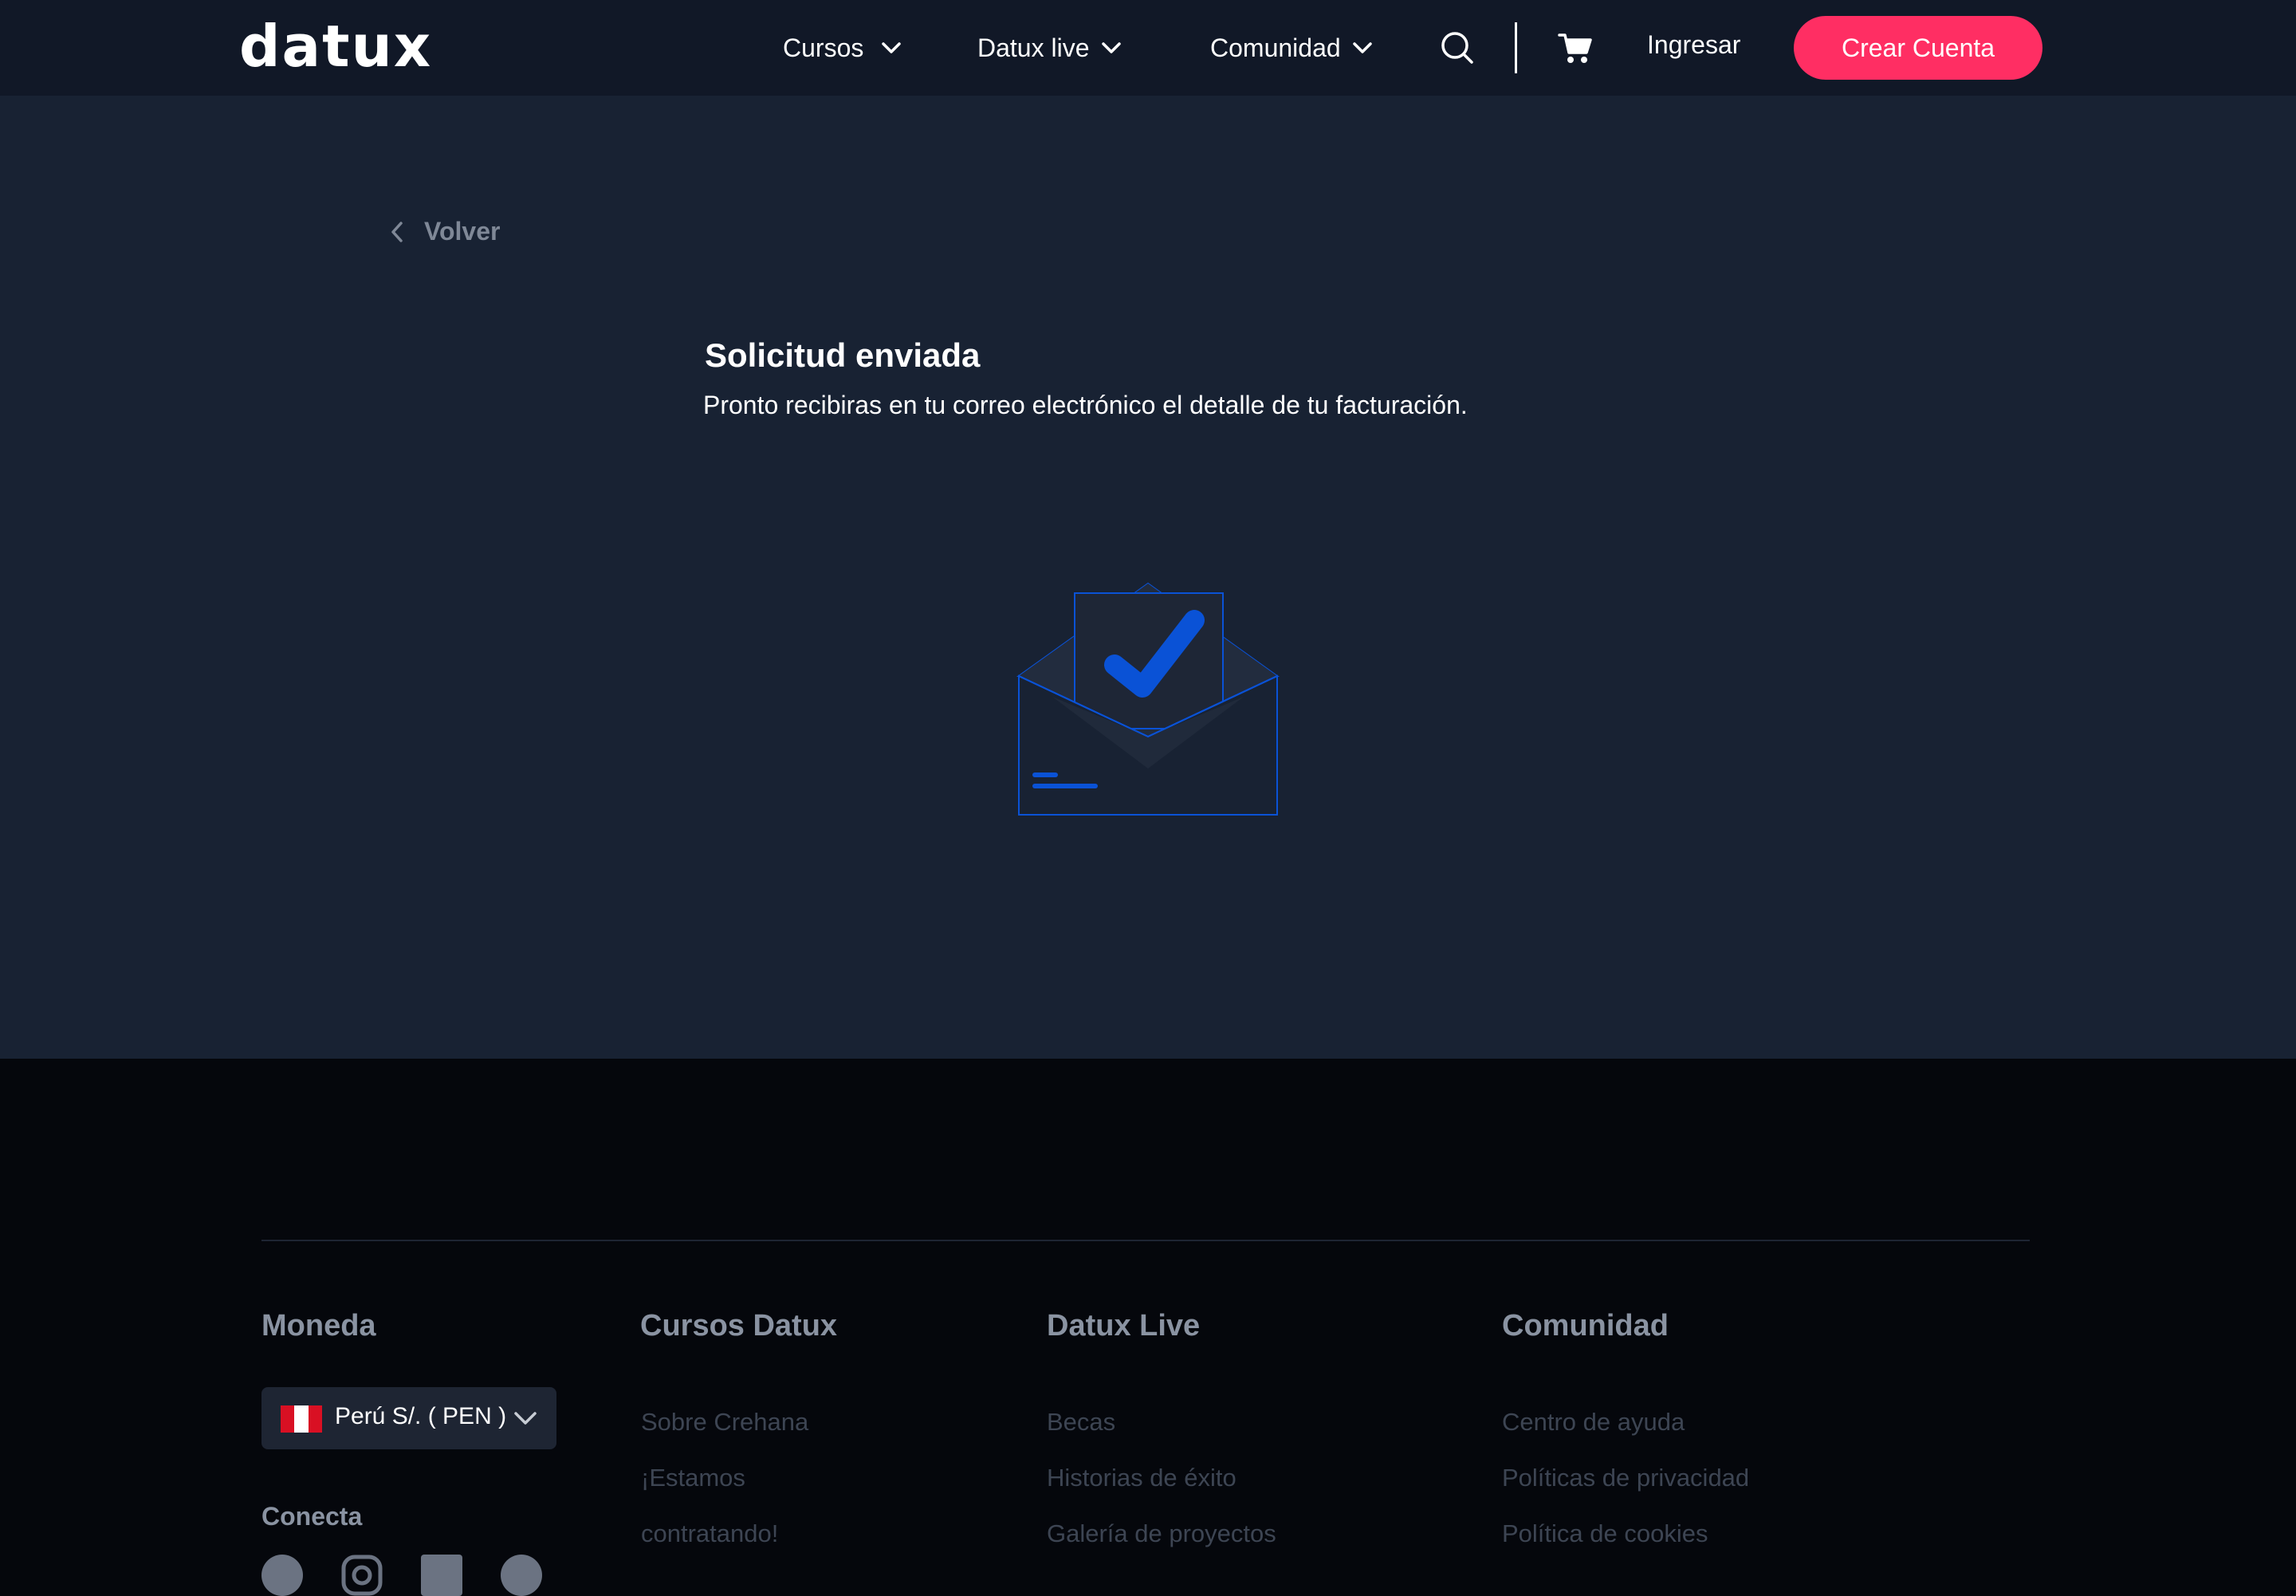  I want to click on footer-link: Centro de ayuda, so click(1593, 1422).